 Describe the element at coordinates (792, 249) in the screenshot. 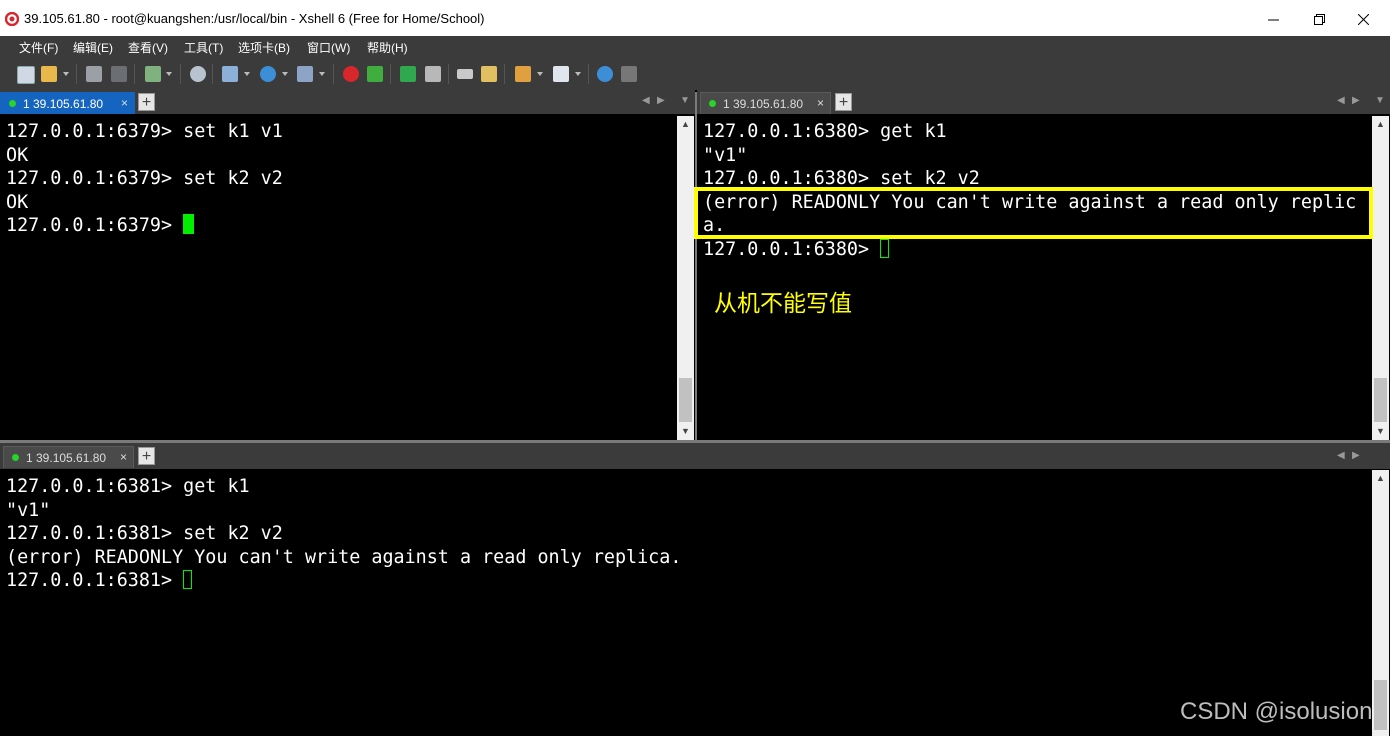

I see `prompt: 127.0.0.1:6380>` at that location.